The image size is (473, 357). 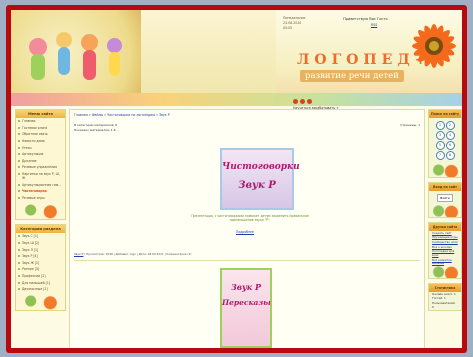 I want to click on category-item: Двуязычные [1], so click(x=40, y=289).